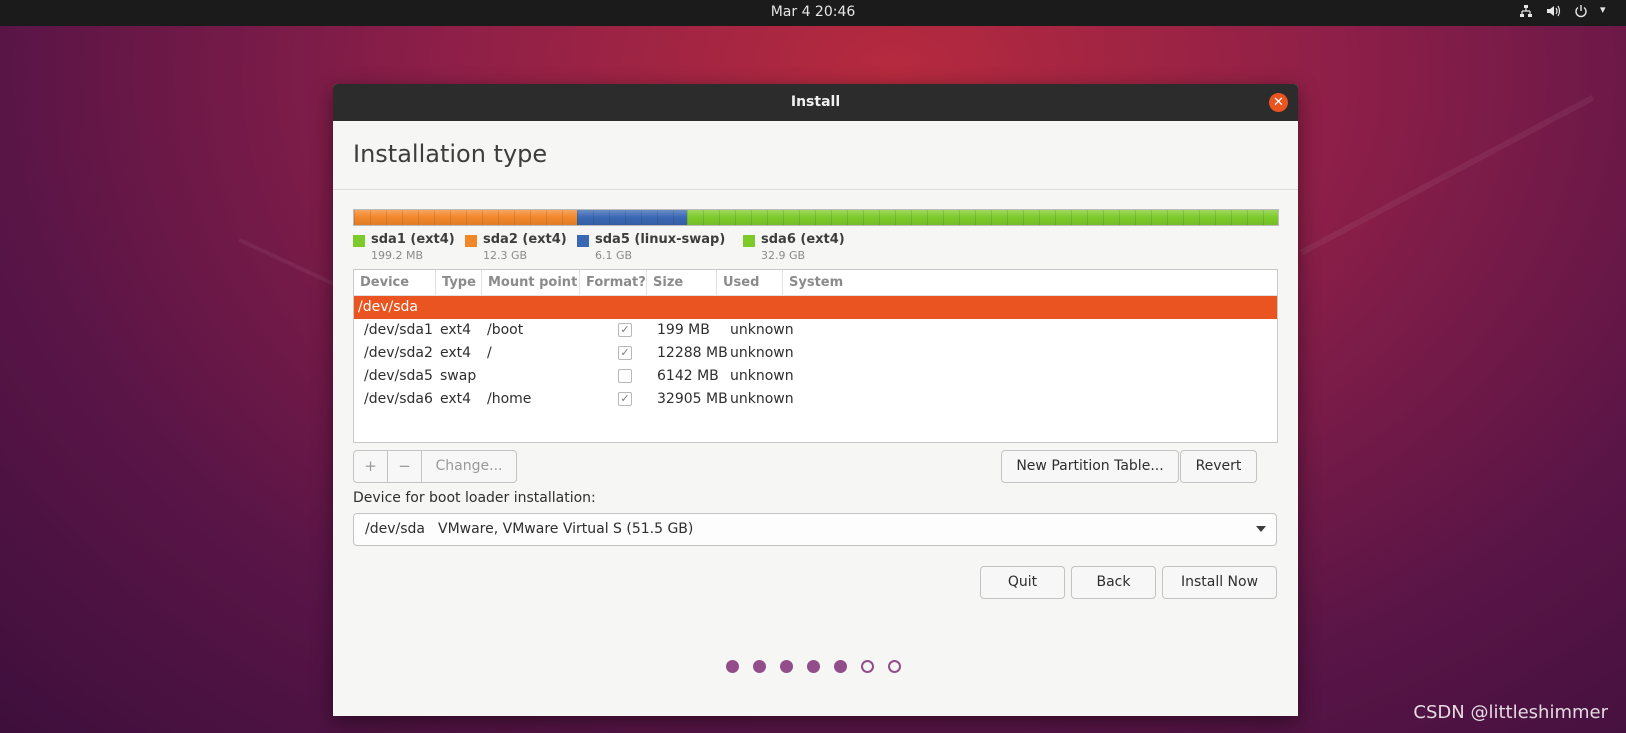  What do you see at coordinates (566, 529) in the screenshot?
I see `boot-device-description: VMware, VMware Virtual S (51.5 GB)` at bounding box center [566, 529].